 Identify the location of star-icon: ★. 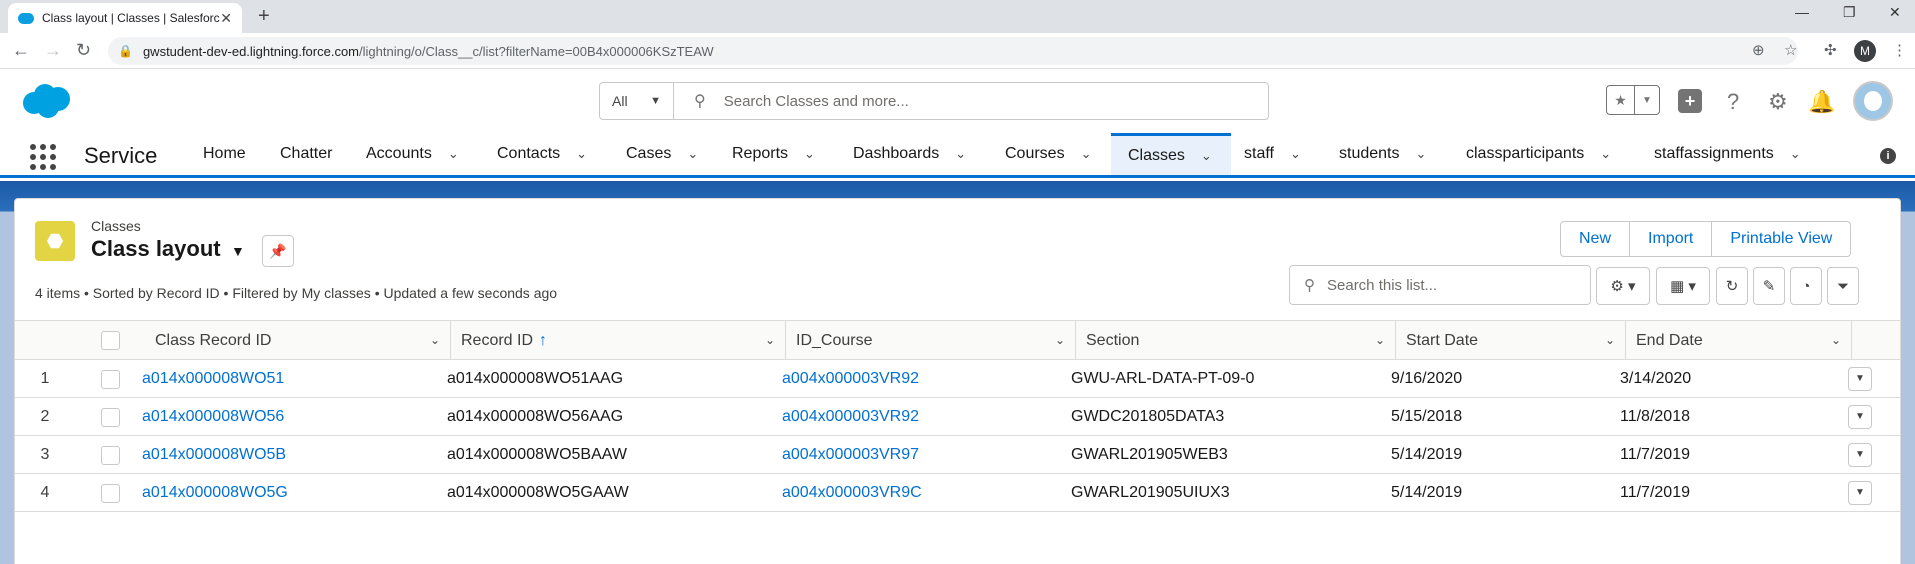
(1621, 100).